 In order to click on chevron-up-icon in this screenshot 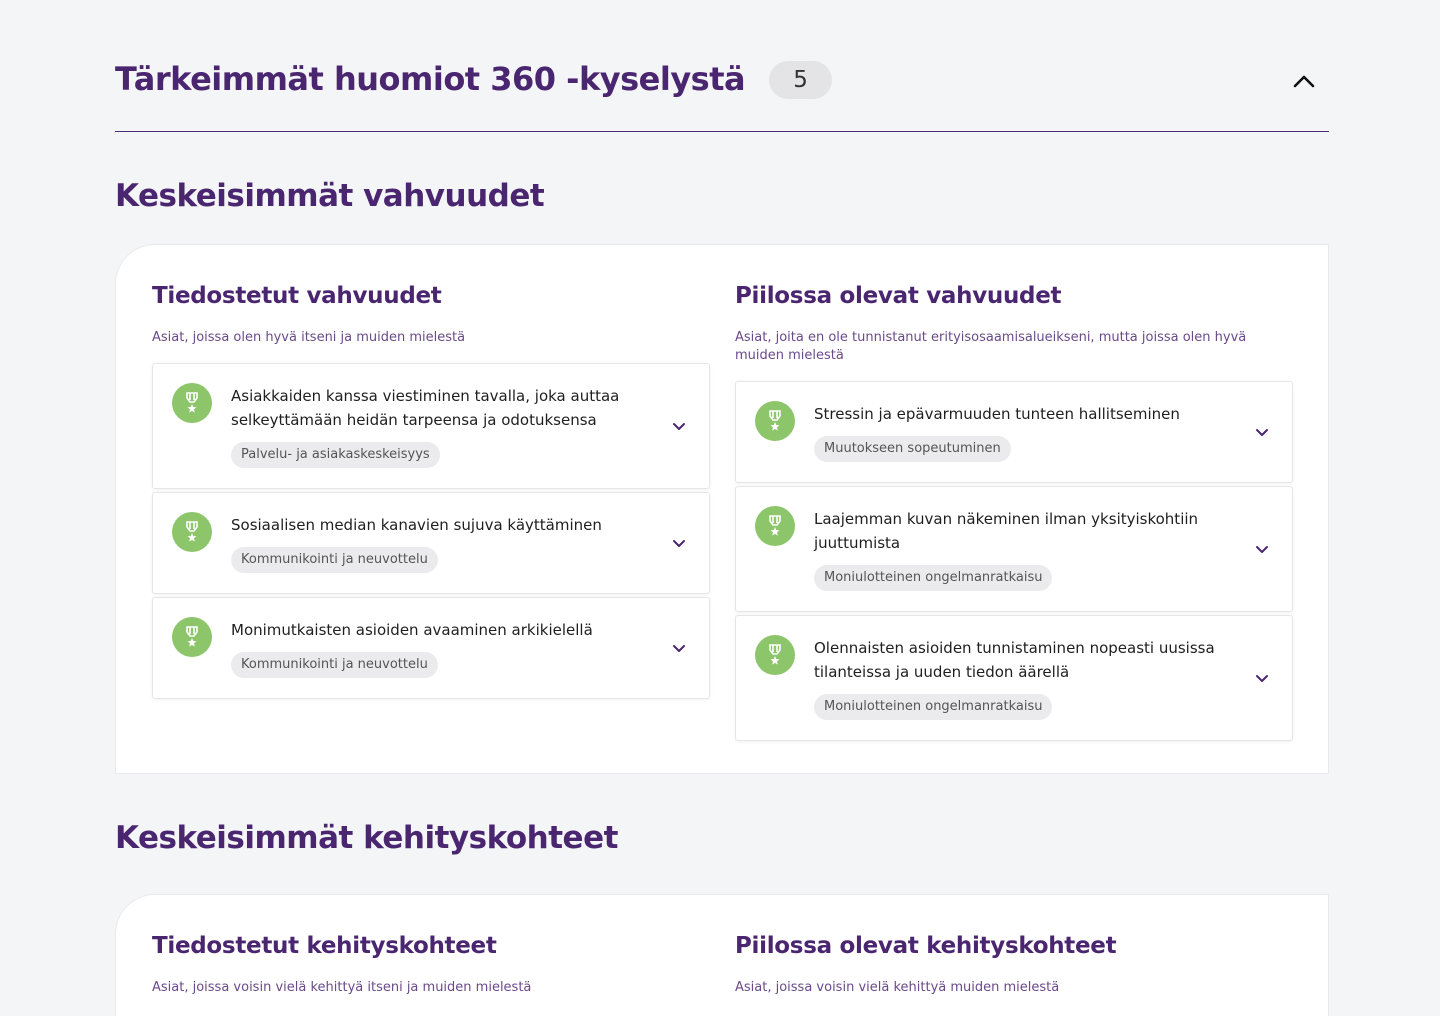, I will do `click(1304, 81)`.